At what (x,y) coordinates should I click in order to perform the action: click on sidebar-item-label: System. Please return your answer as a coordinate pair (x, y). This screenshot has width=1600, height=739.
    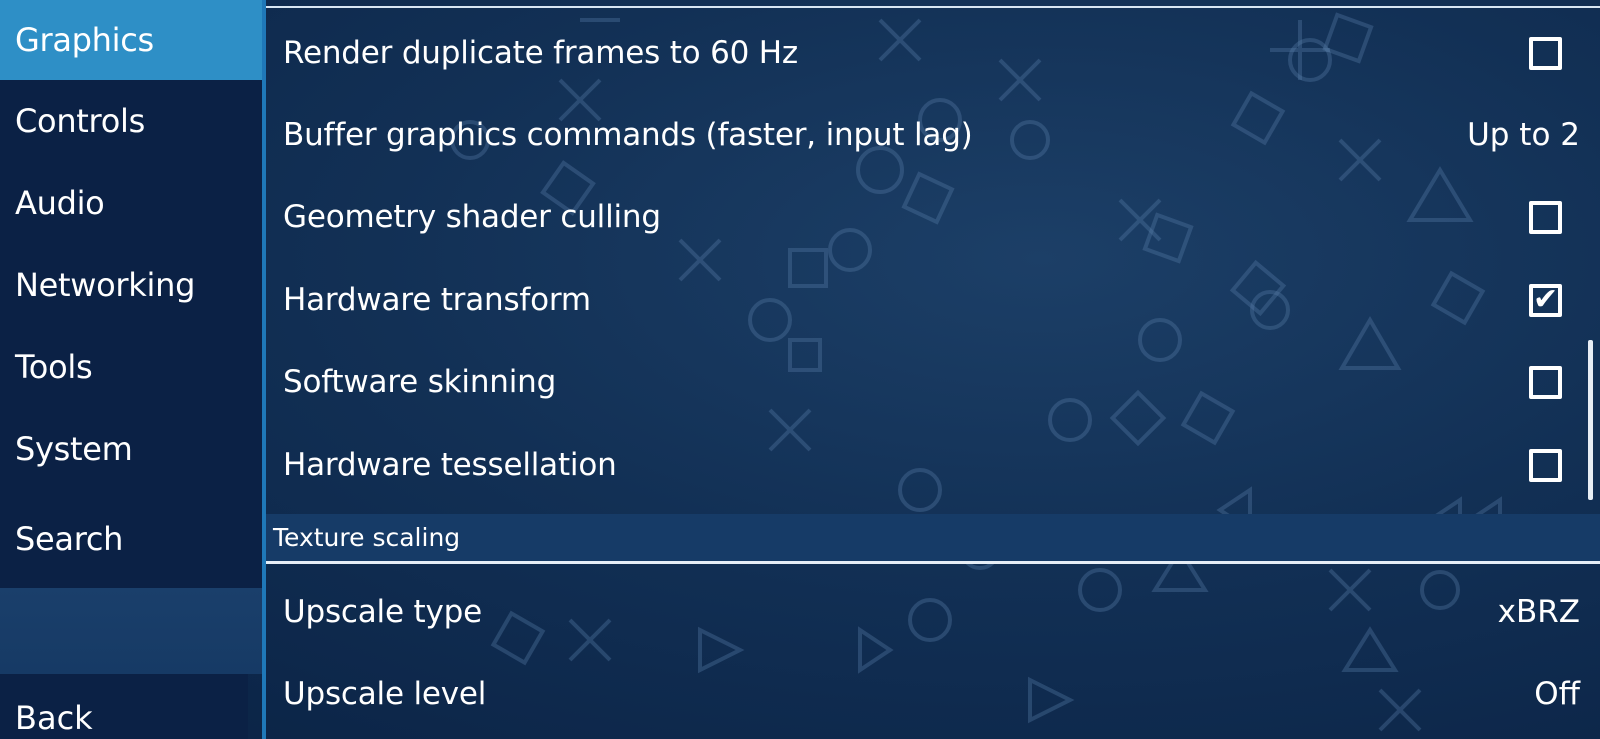
    Looking at the image, I should click on (74, 449).